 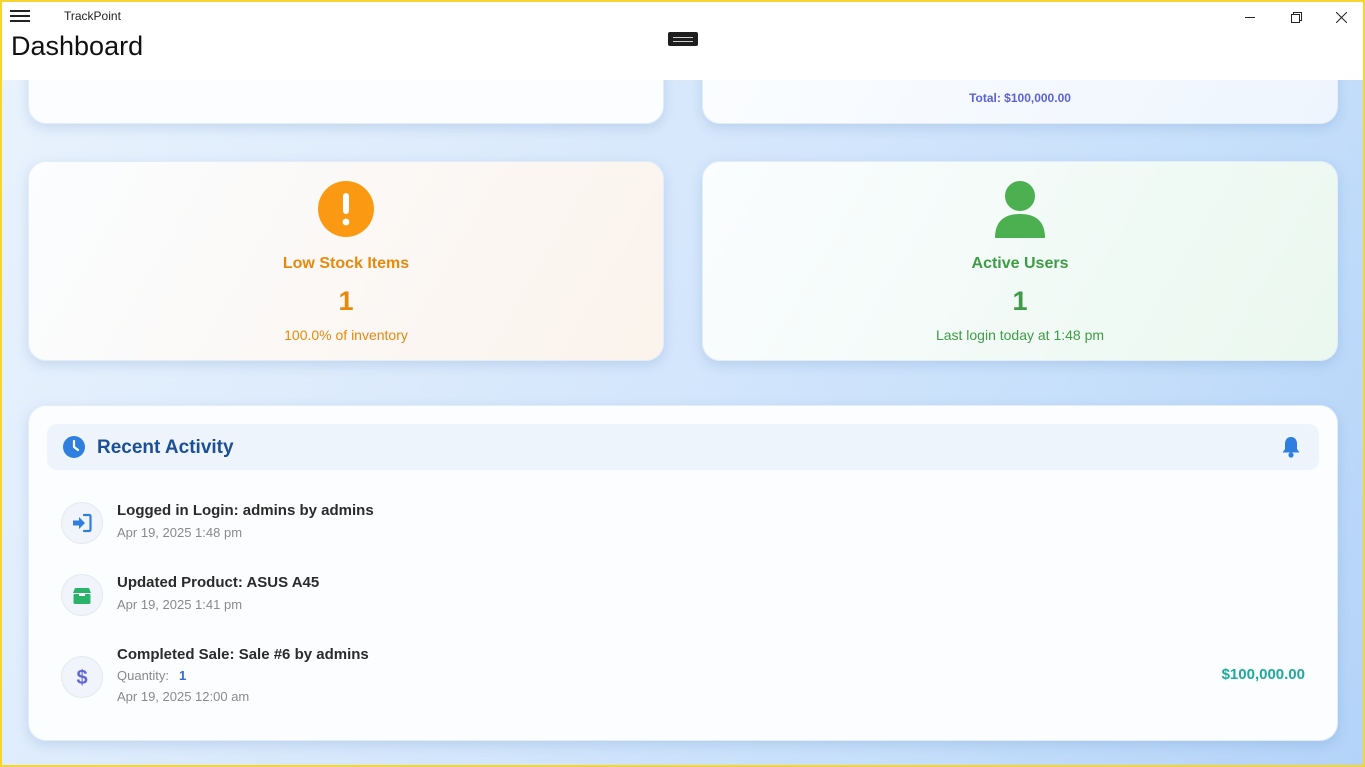 What do you see at coordinates (1020, 263) in the screenshot?
I see `active-users-title: Active Users` at bounding box center [1020, 263].